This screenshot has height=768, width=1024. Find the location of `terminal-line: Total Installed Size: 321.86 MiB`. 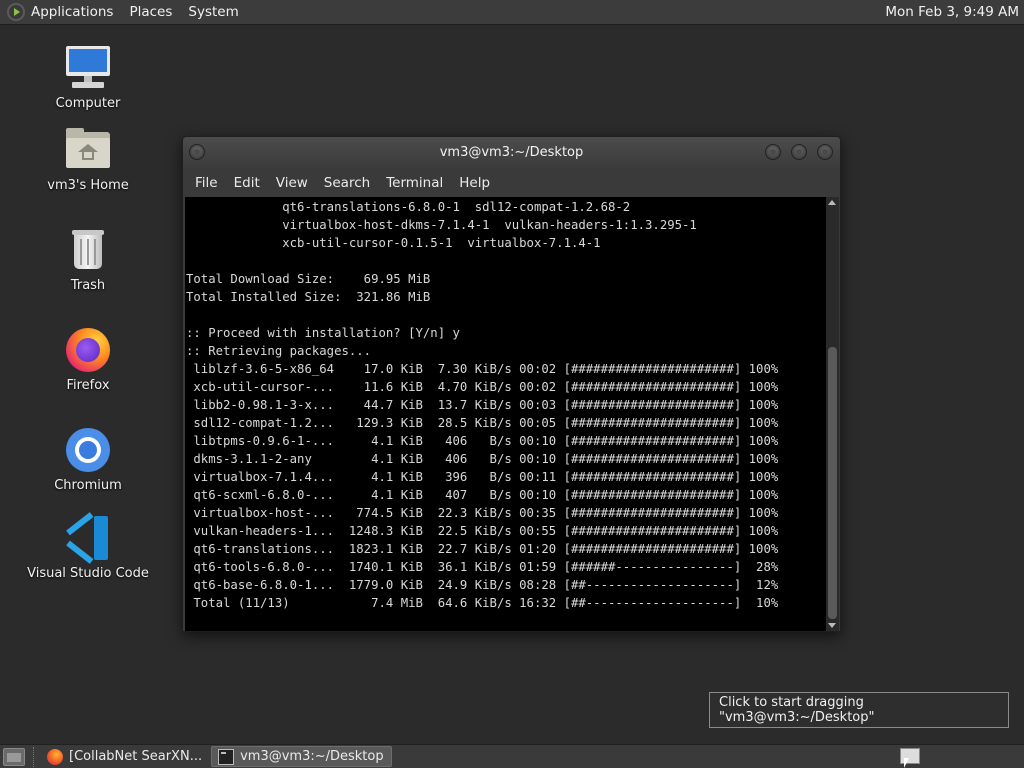

terminal-line: Total Installed Size: 321.86 MiB is located at coordinates (308, 297).